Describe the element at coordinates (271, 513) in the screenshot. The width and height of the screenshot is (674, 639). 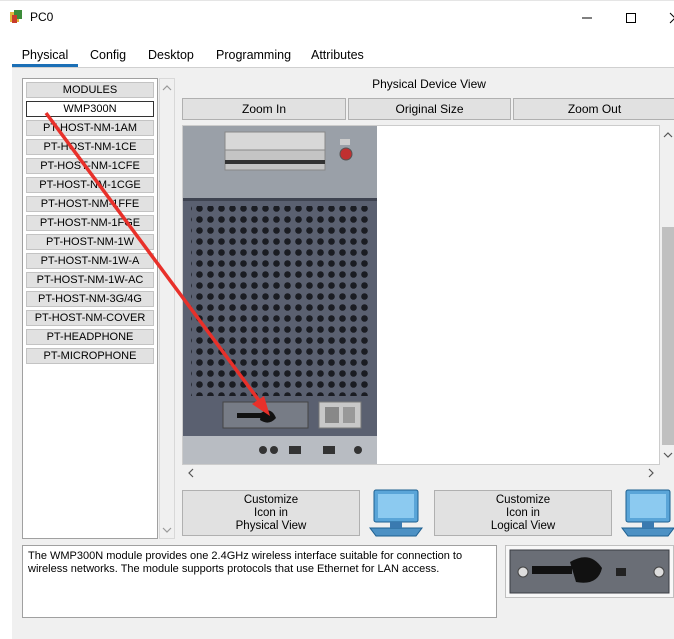
I see `customize-physical-icon-button: Customize Icon in Physical View` at that location.